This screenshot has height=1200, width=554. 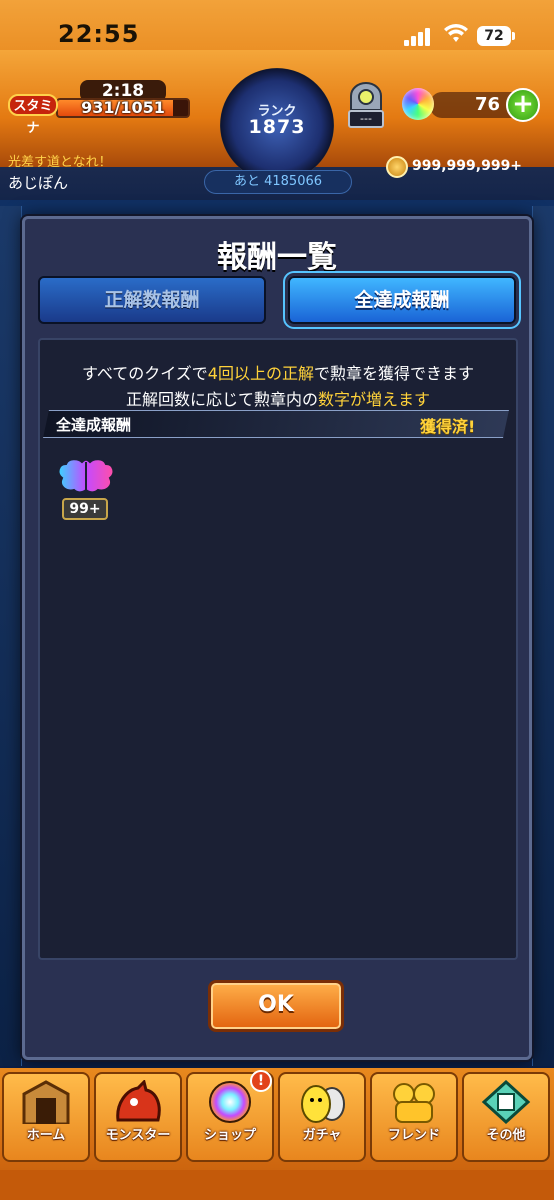 What do you see at coordinates (138, 1101) in the screenshot?
I see `dragon-icon` at bounding box center [138, 1101].